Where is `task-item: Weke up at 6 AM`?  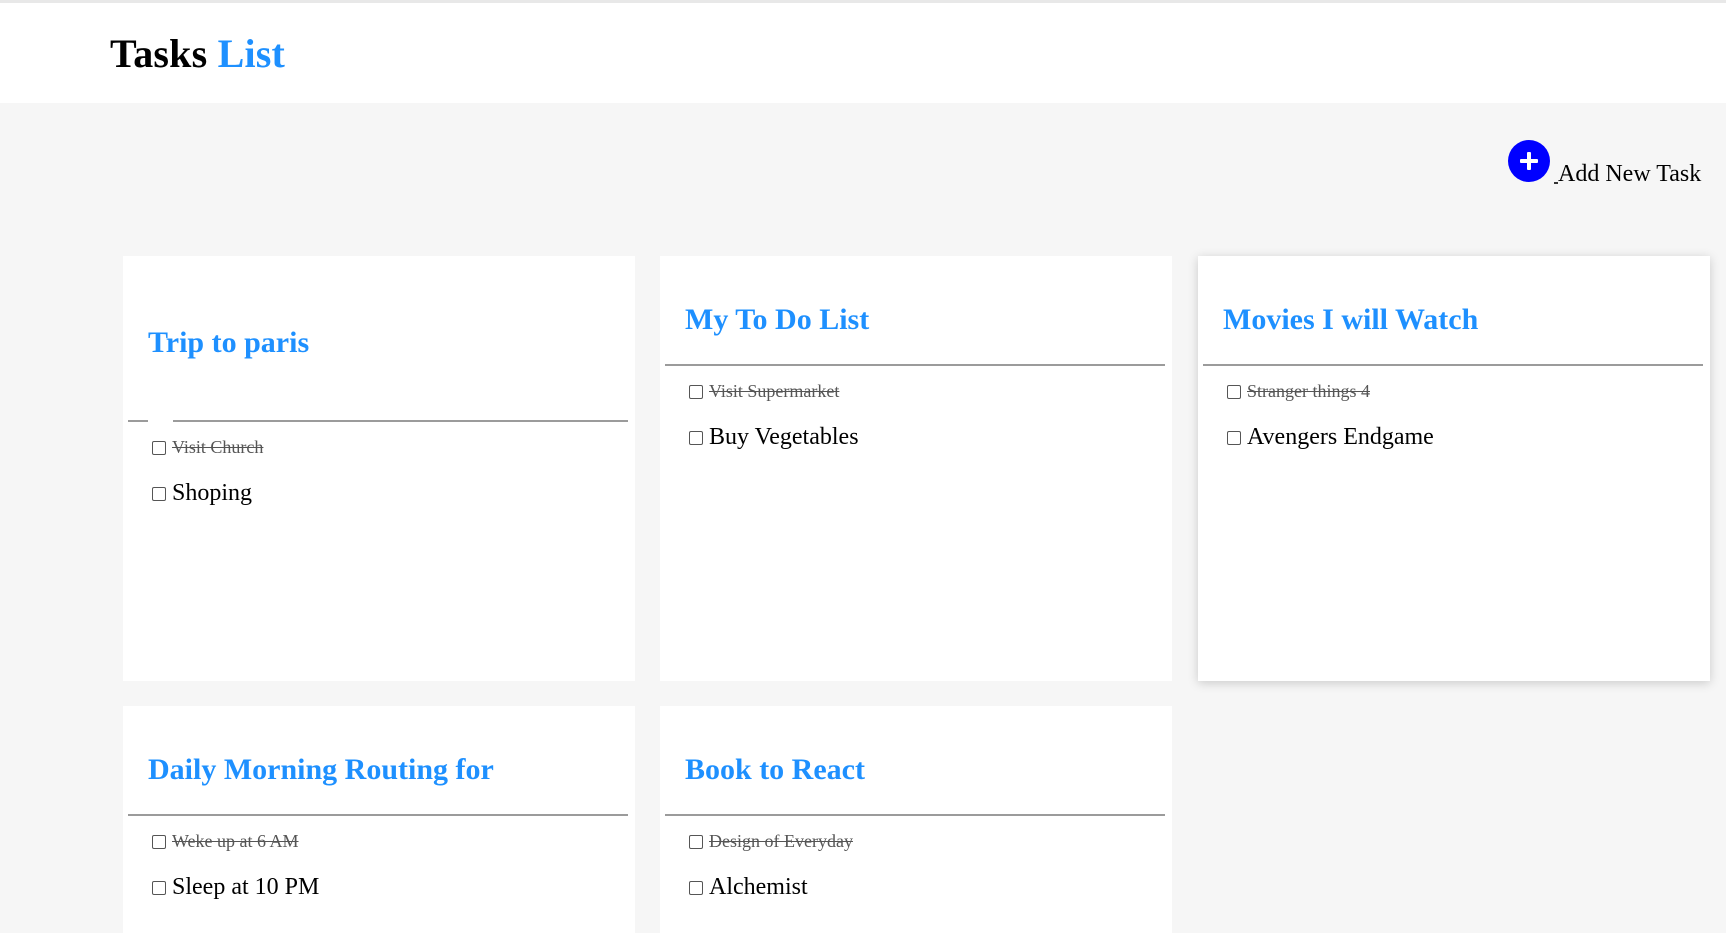
task-item: Weke up at 6 AM is located at coordinates (225, 841).